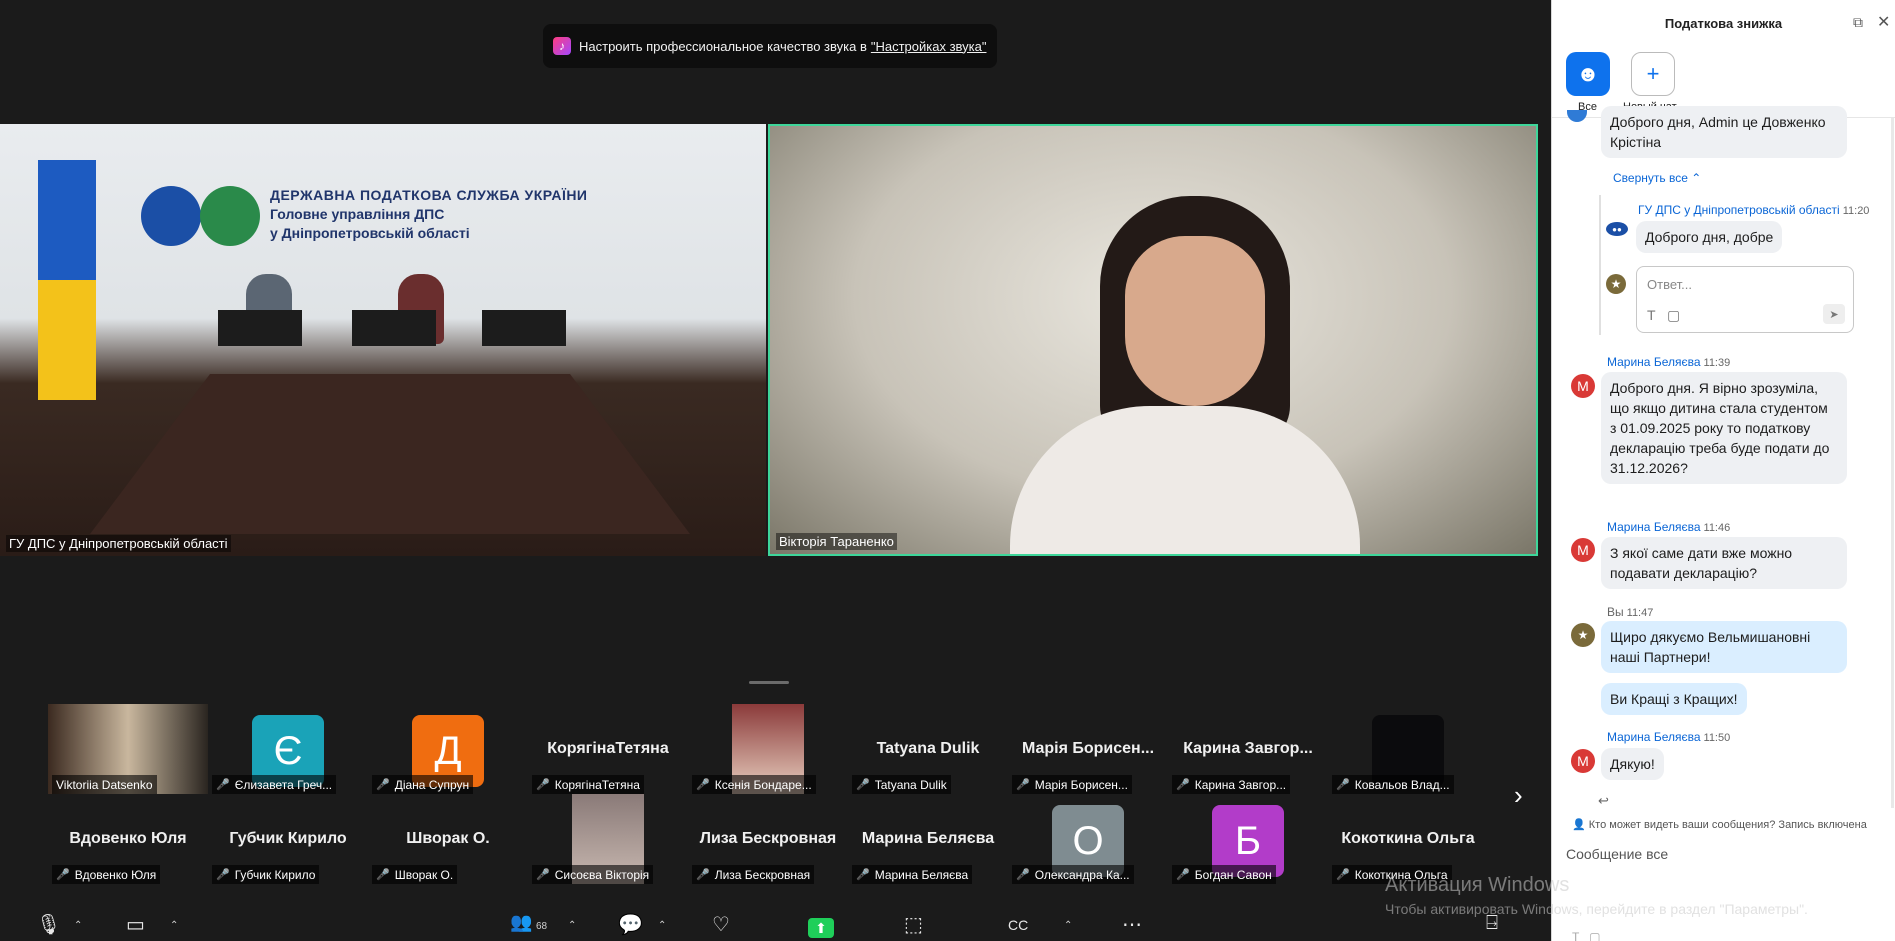  I want to click on more-icon: ⋯, so click(1132, 924).